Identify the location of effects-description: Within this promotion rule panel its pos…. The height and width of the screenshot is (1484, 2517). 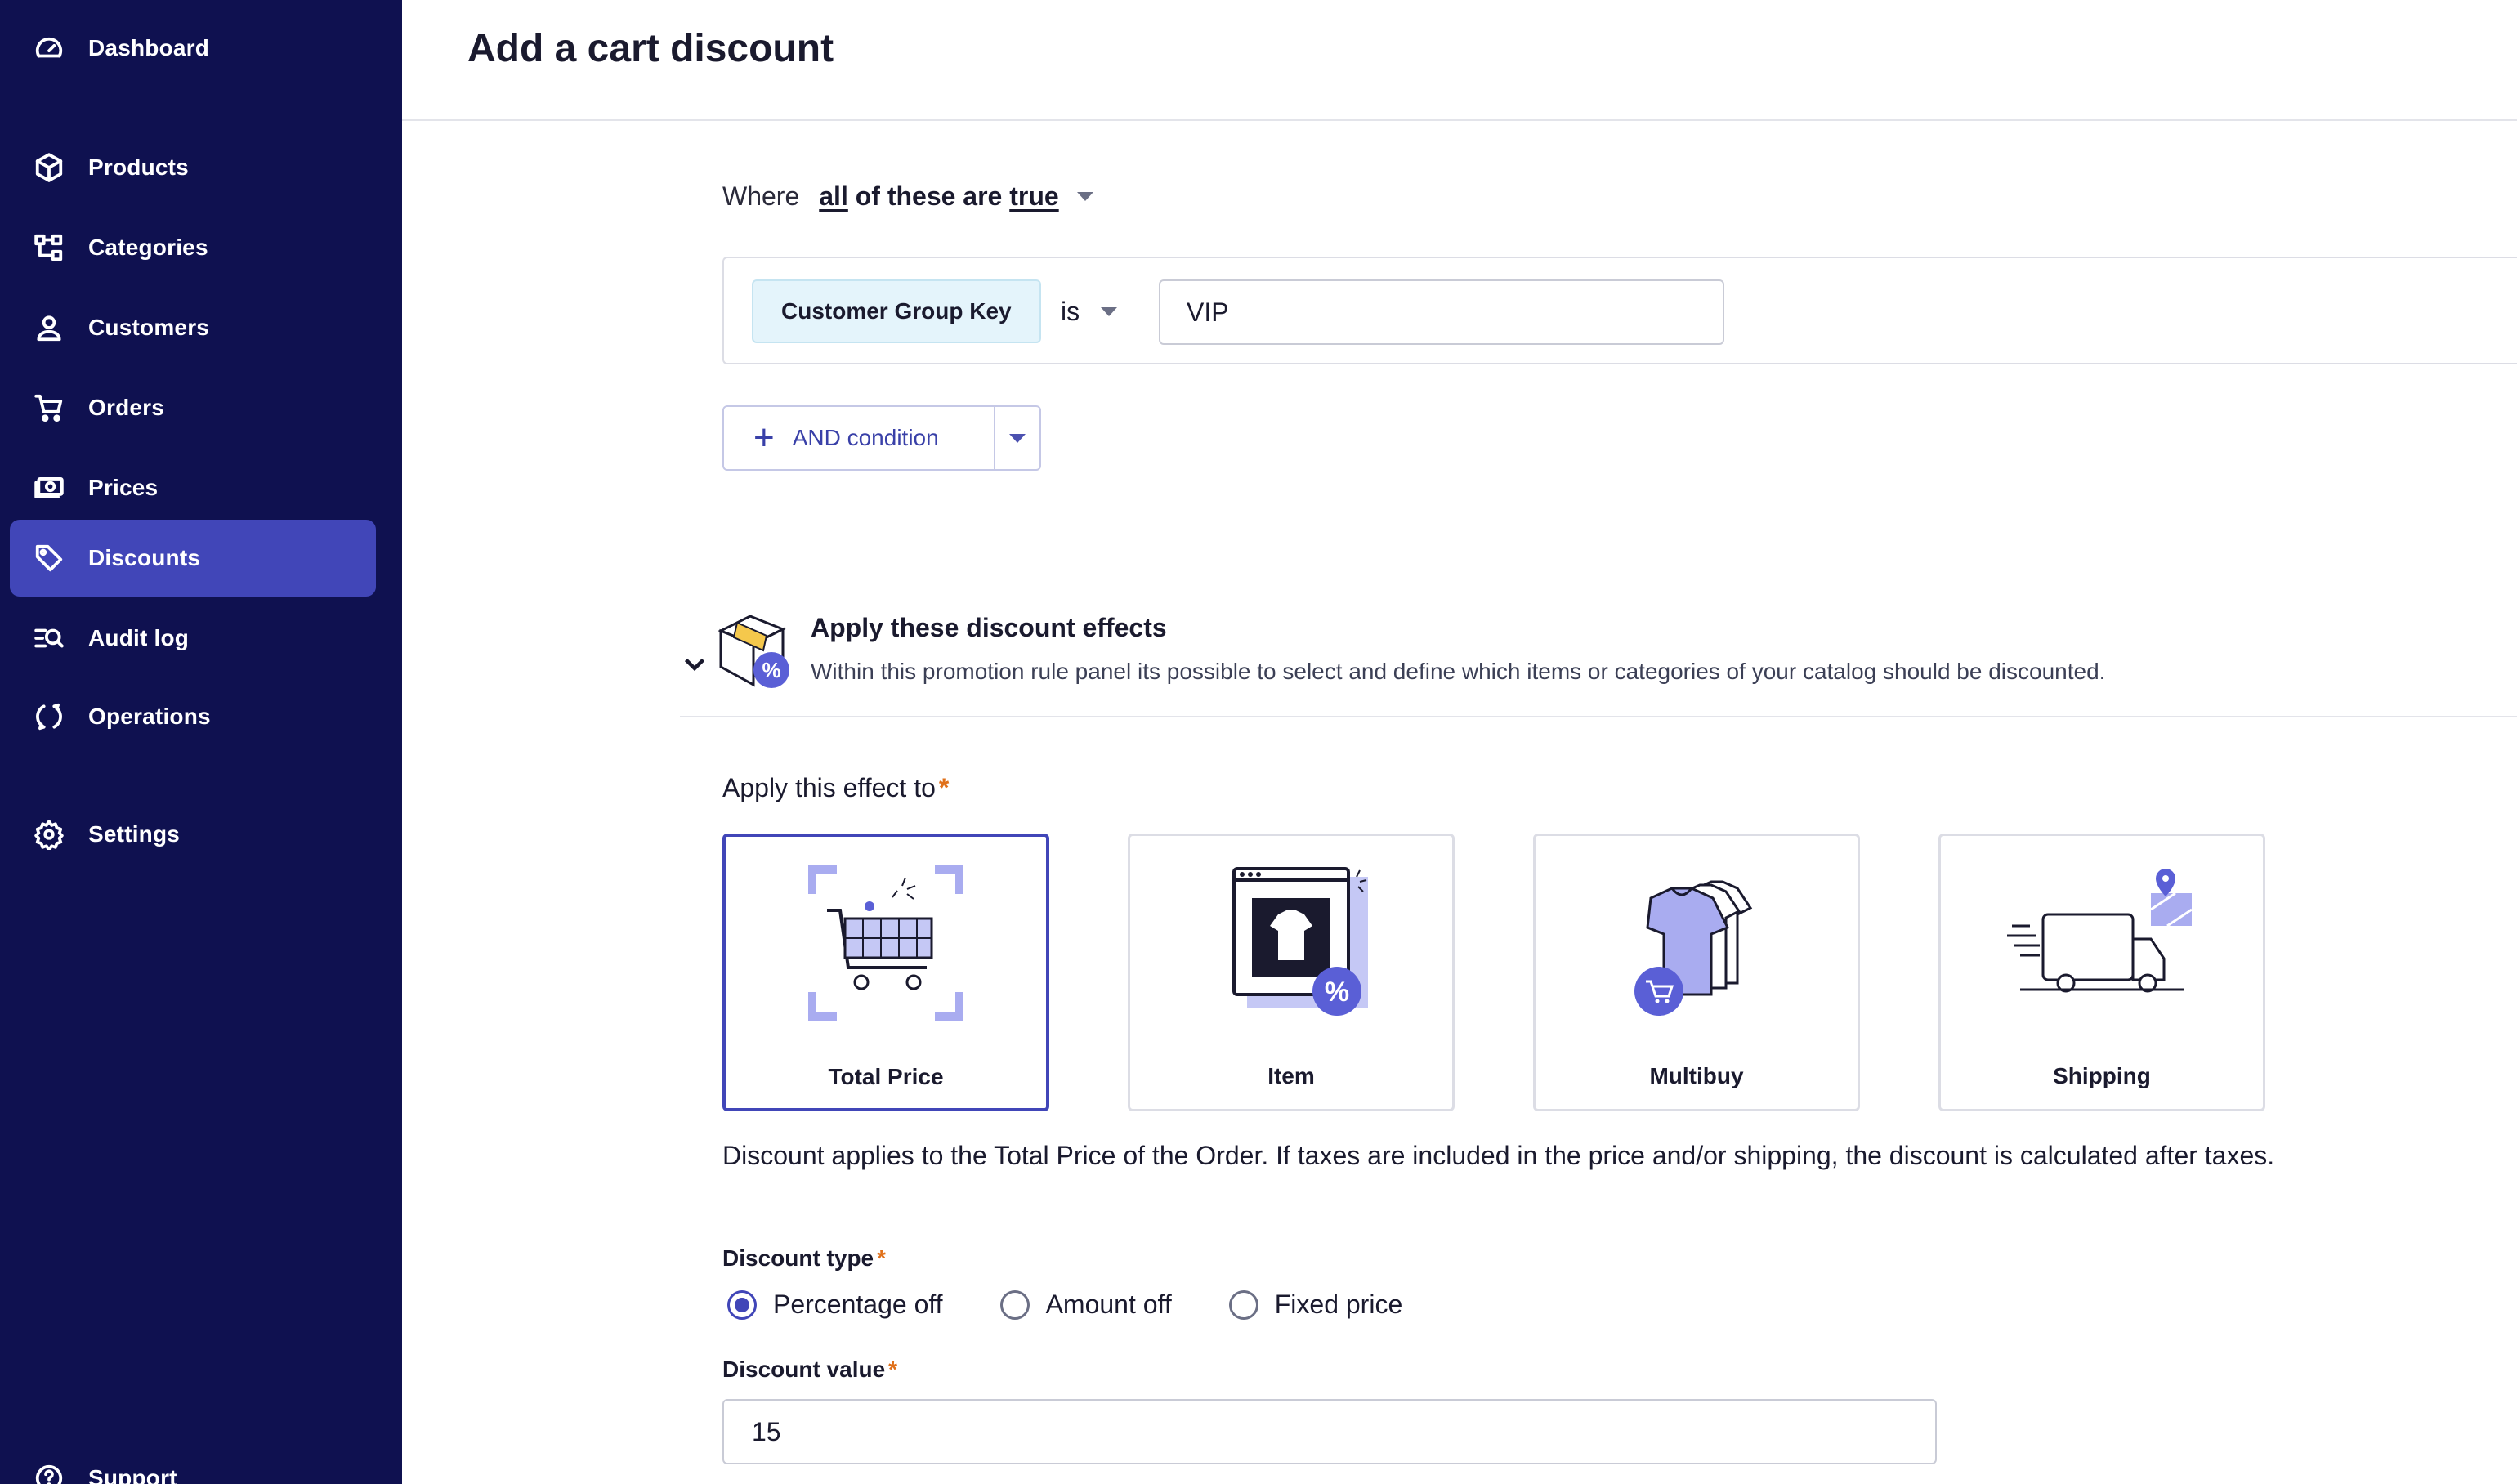
(1458, 672).